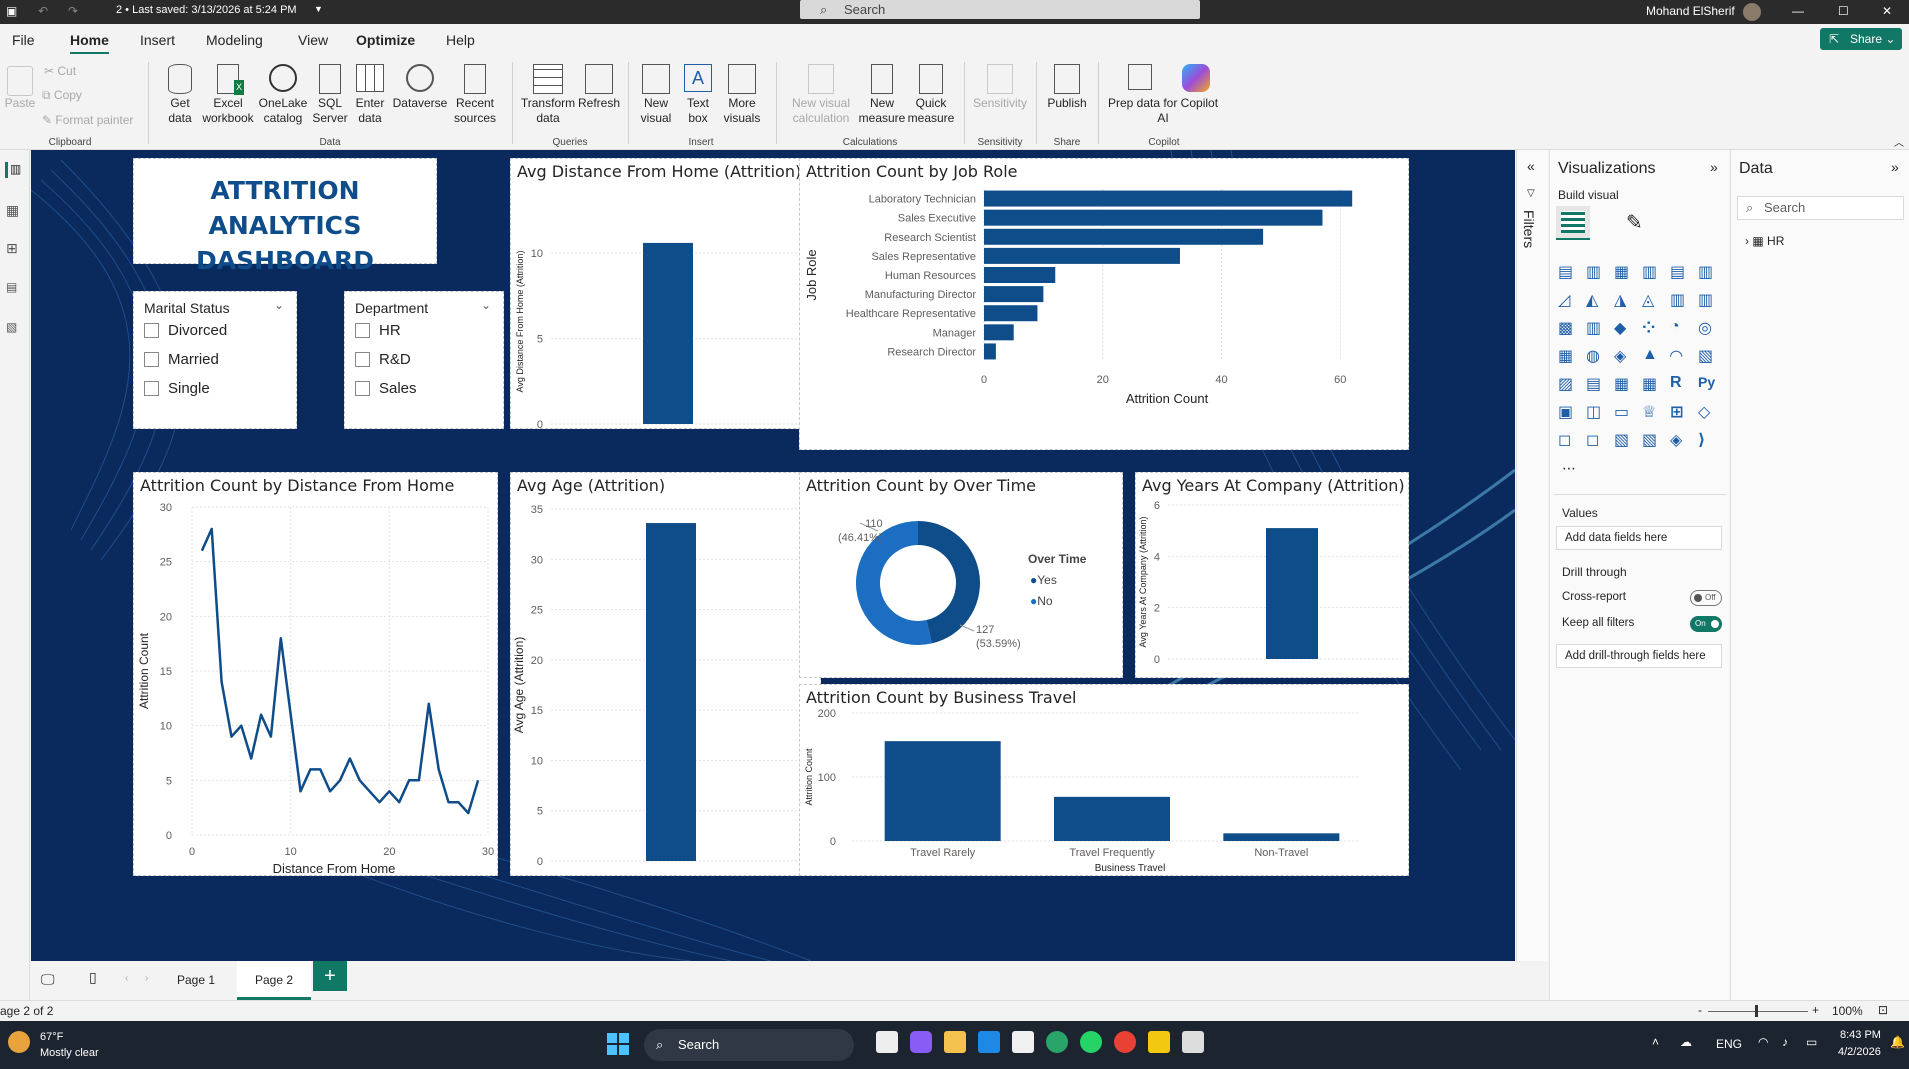 The image size is (1909, 1069). I want to click on refresh-button: Refresh, so click(599, 87).